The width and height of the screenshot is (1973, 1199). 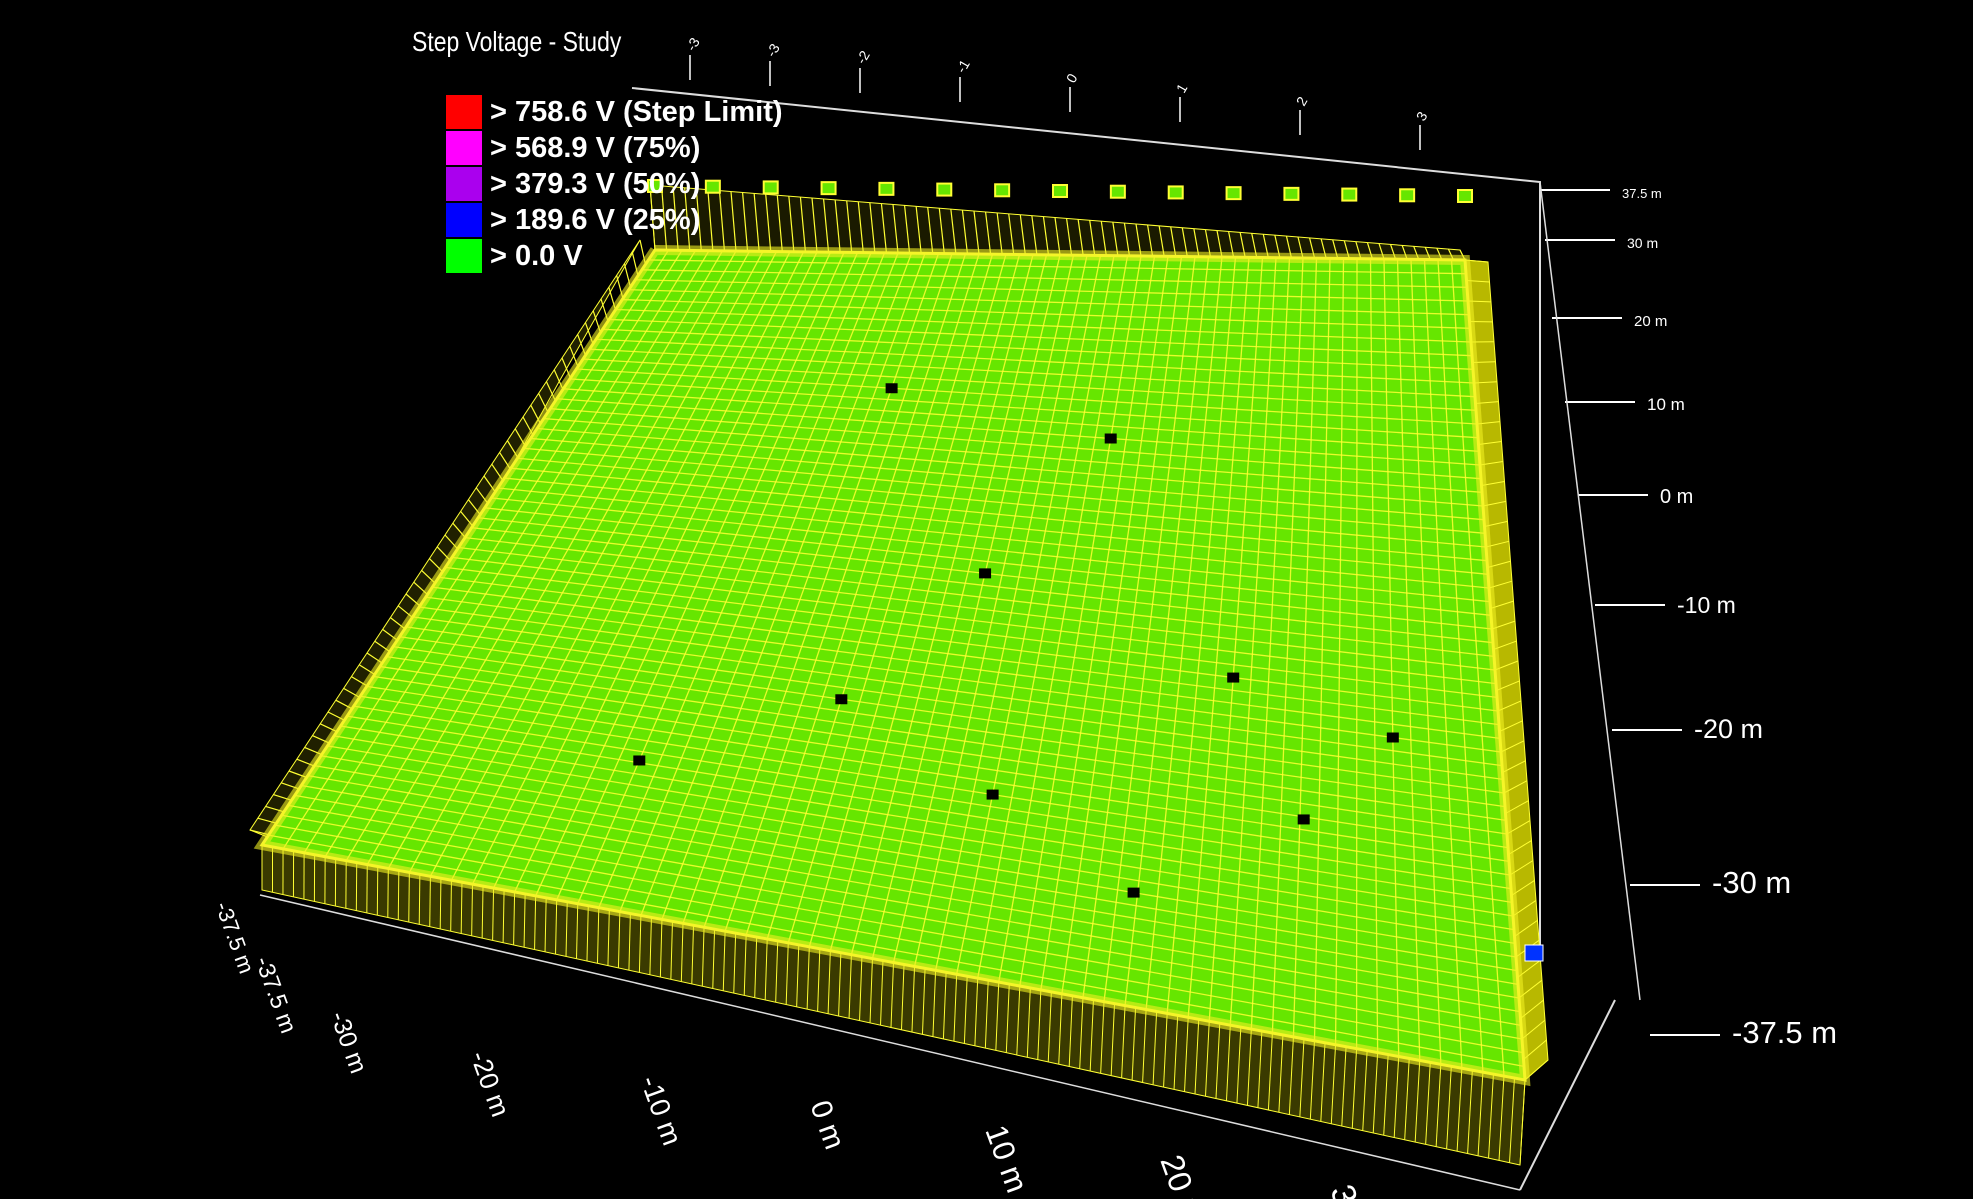 I want to click on legend-swatch-blue, so click(x=464, y=220).